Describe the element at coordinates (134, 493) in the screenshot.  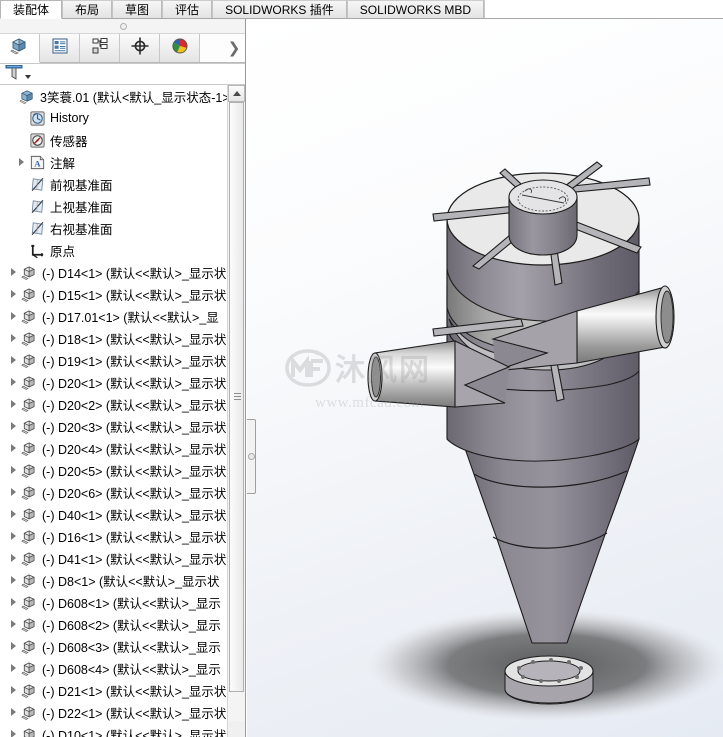
I see `tree-row-label: (-) D20<6> (默认<<默认>_显示状` at that location.